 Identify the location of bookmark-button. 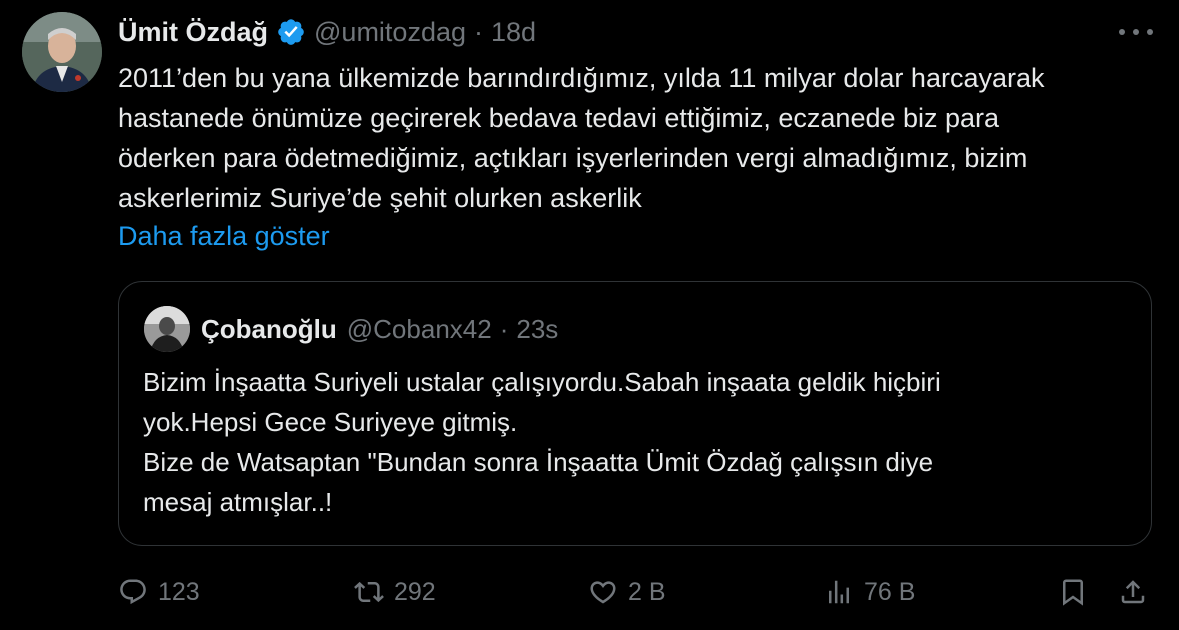
(1078, 592).